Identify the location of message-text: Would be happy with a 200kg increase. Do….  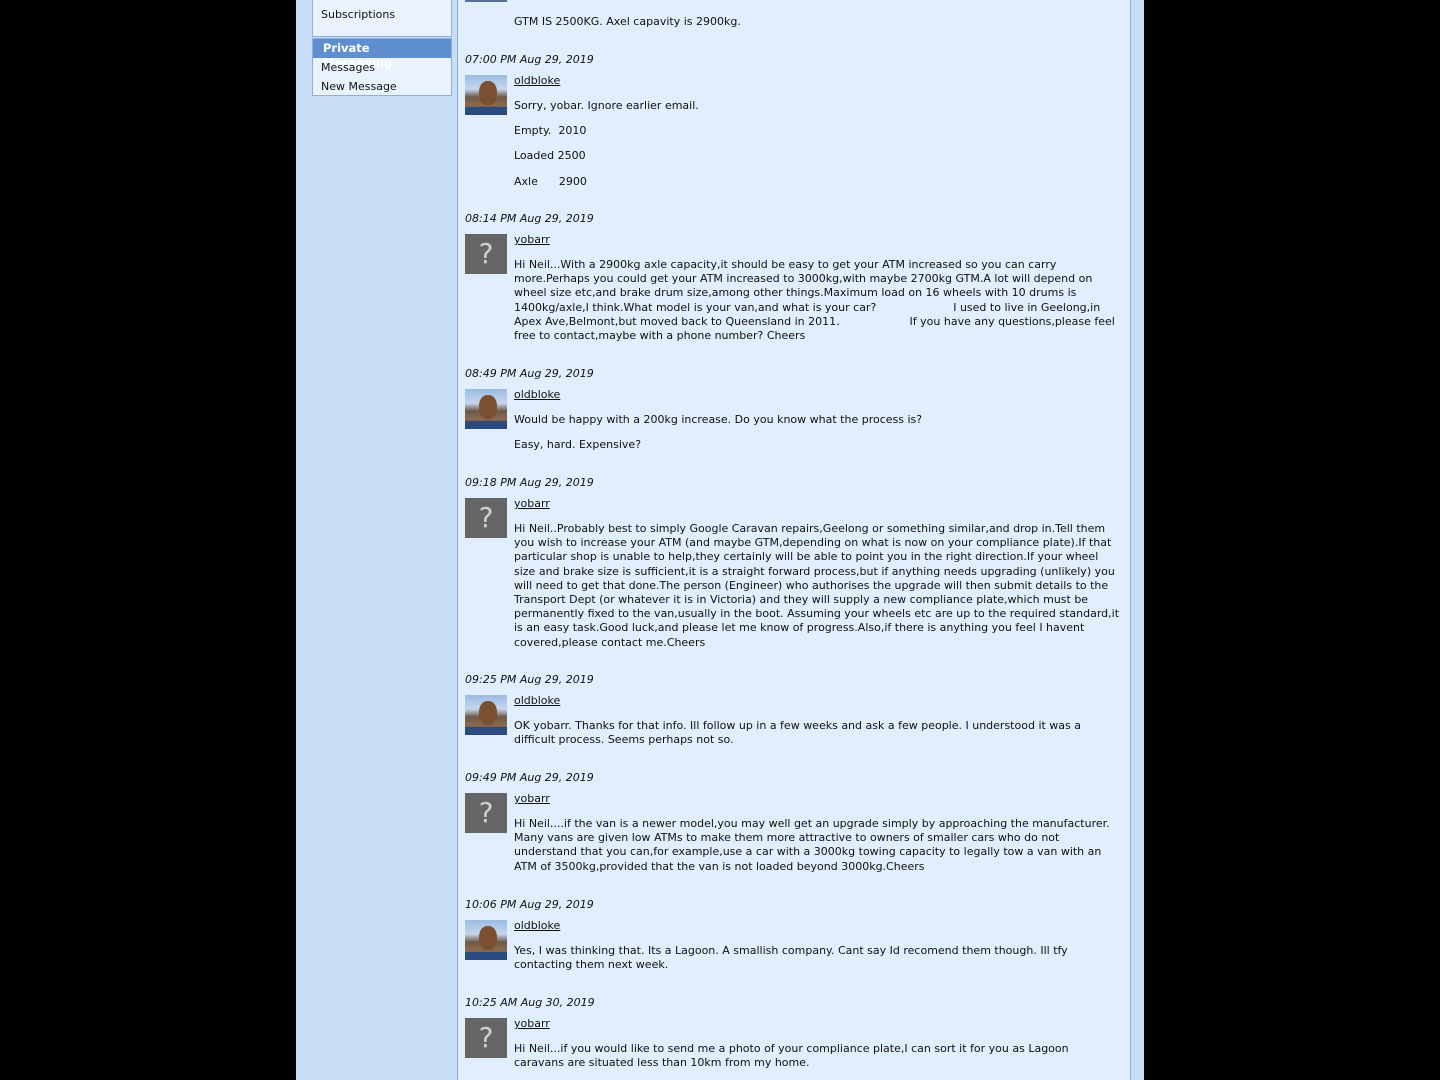
(718, 419).